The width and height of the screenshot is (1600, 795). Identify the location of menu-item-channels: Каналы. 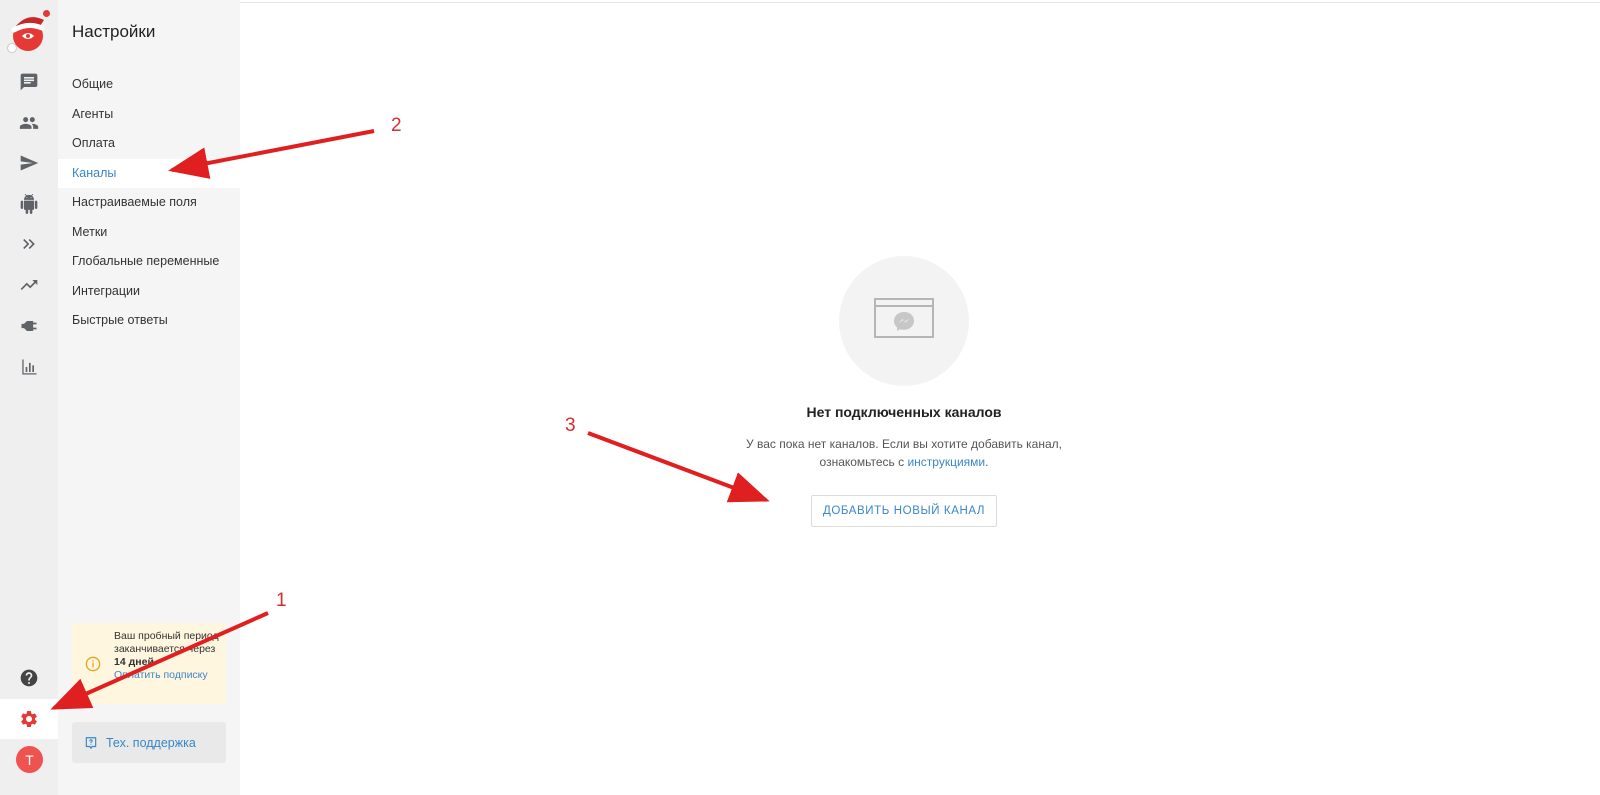
(149, 173).